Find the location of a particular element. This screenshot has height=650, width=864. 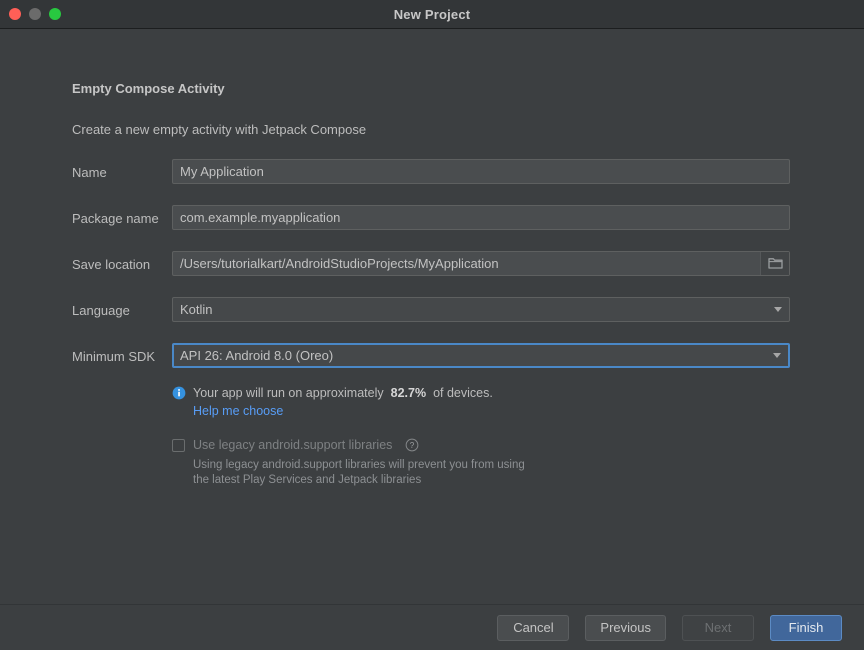

question-circle-icon: ? is located at coordinates (412, 445).